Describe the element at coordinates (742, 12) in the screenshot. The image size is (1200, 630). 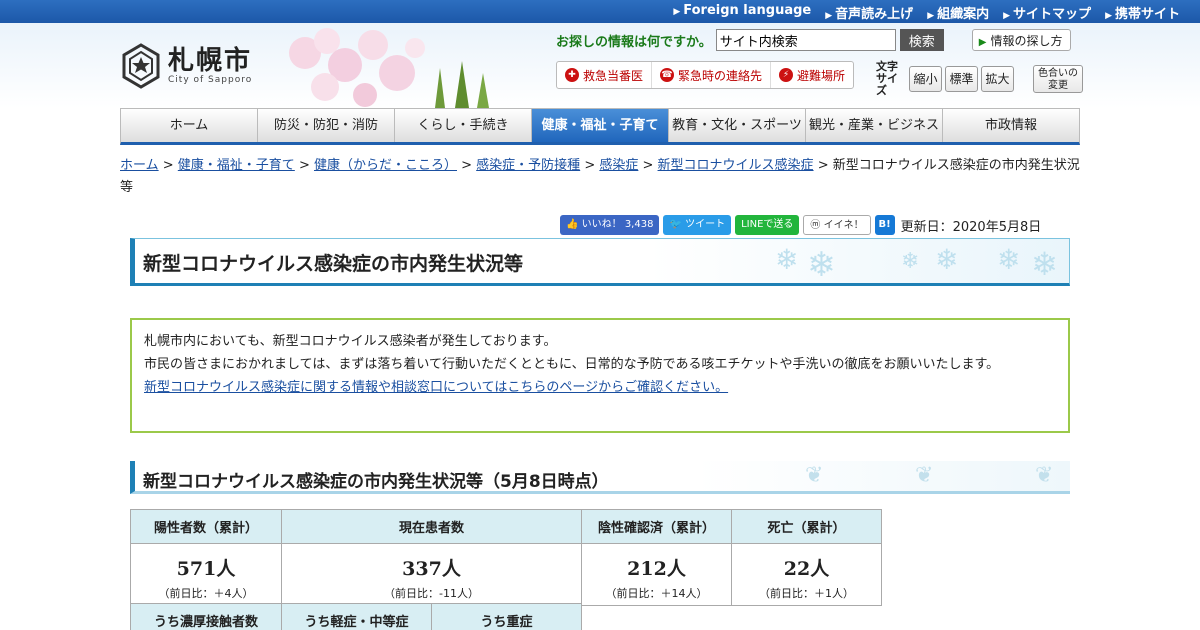
I see `foreign-language-link: ▶ Foreign language` at that location.